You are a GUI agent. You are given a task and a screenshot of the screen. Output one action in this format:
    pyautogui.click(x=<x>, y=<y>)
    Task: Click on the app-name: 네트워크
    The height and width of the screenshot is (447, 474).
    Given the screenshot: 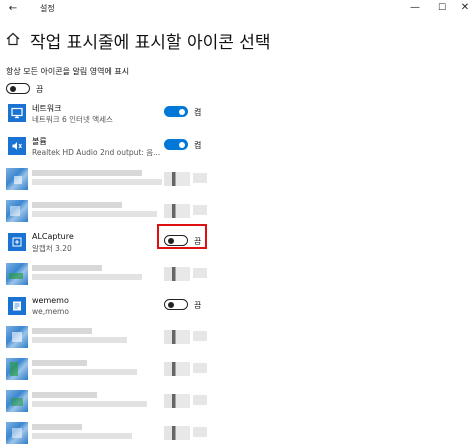 What is the action you would take?
    pyautogui.click(x=47, y=108)
    